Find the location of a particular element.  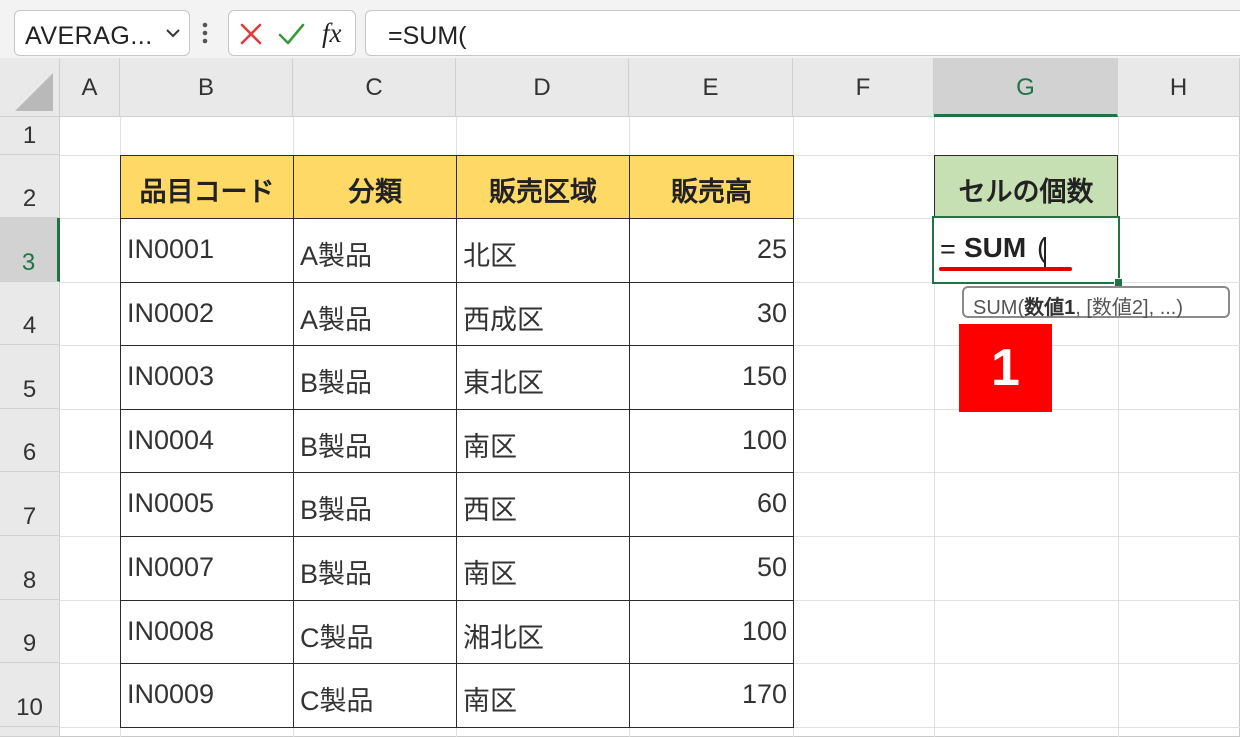

table-cell: IN0007 is located at coordinates (207, 568).